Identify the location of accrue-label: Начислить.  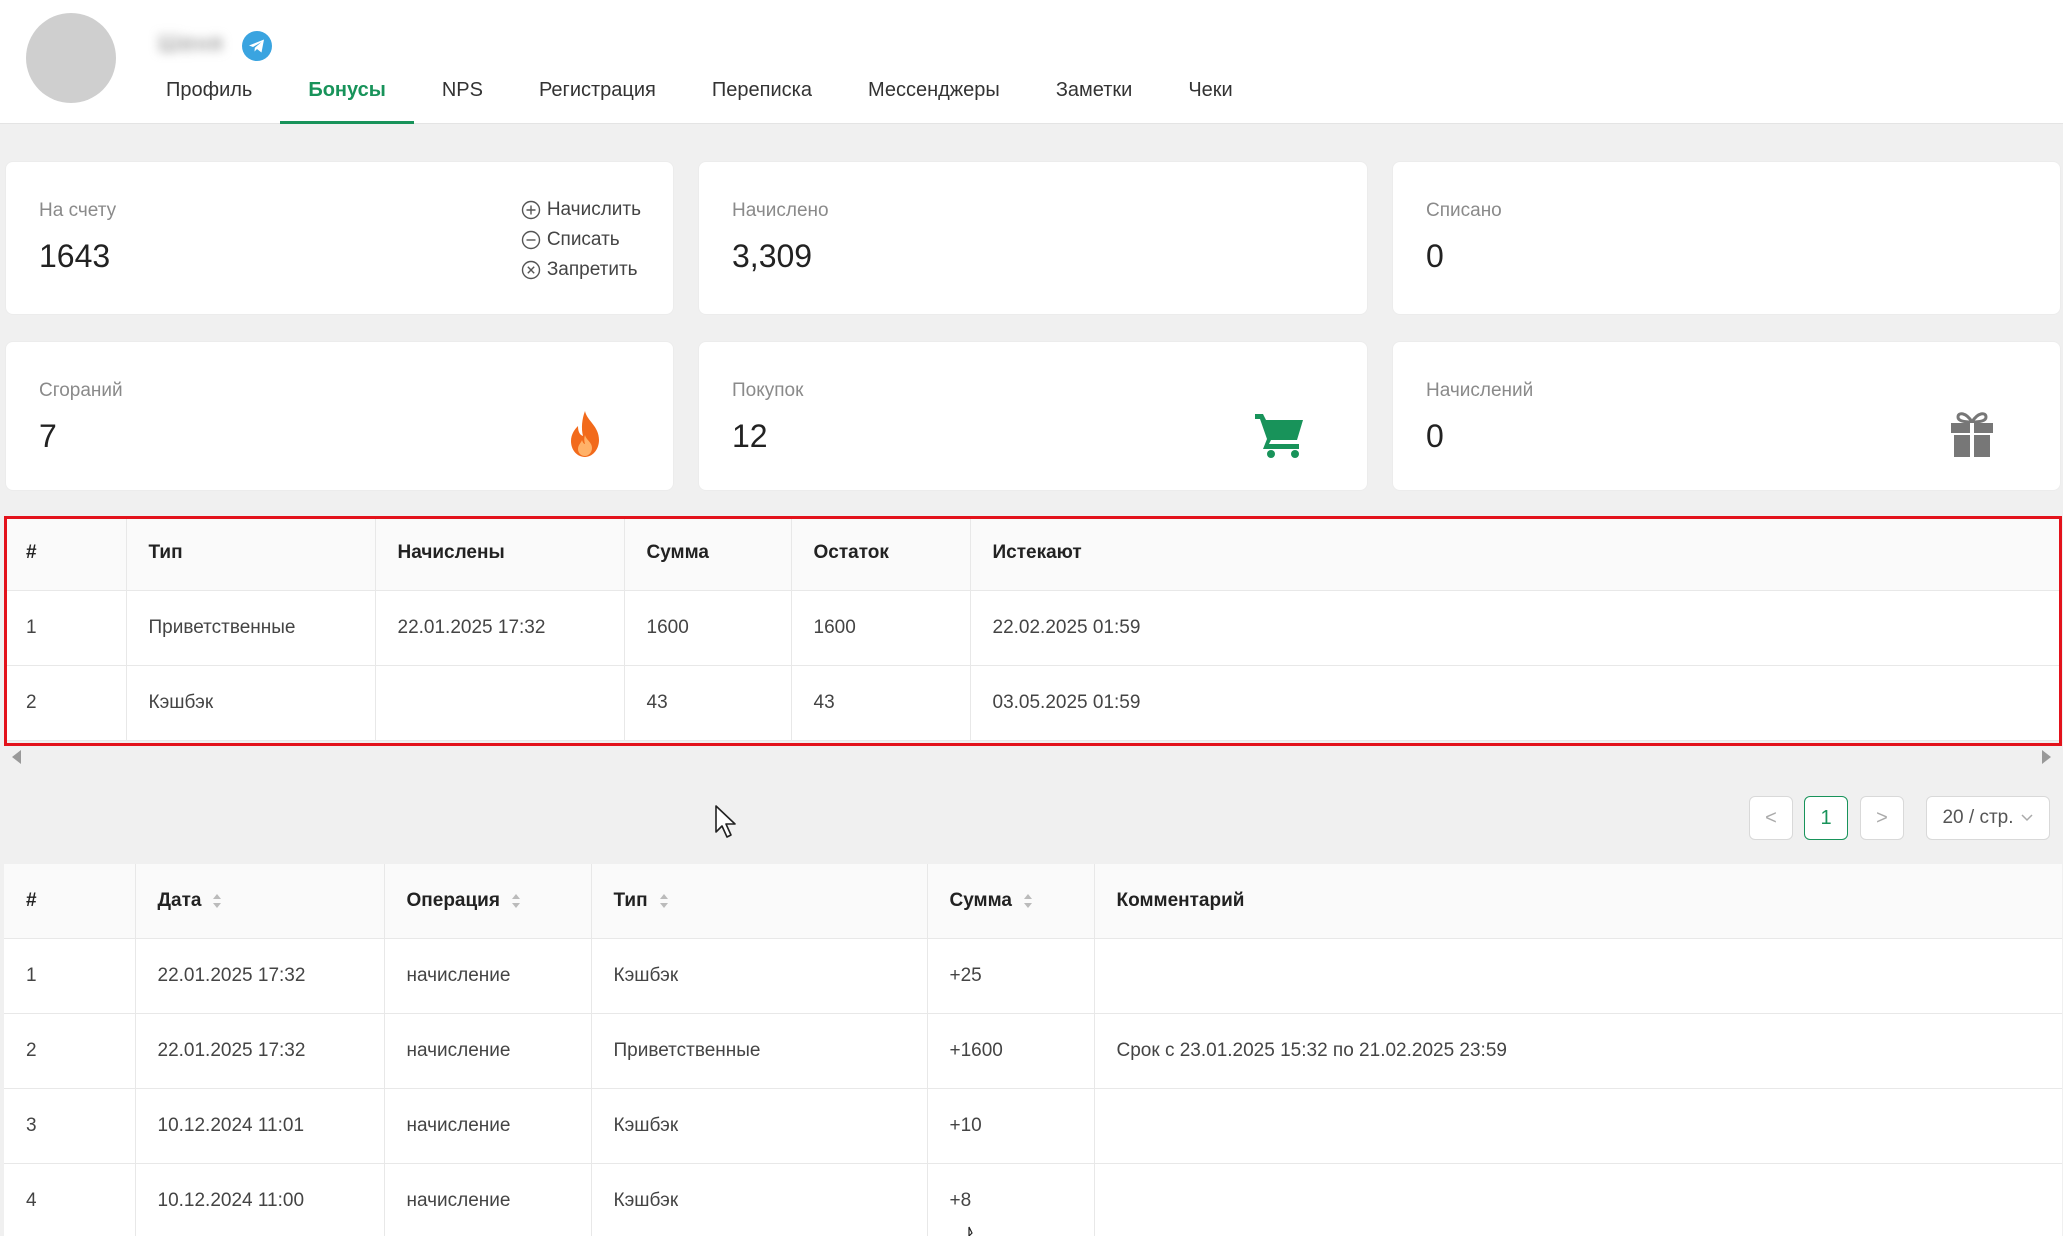
(593, 209).